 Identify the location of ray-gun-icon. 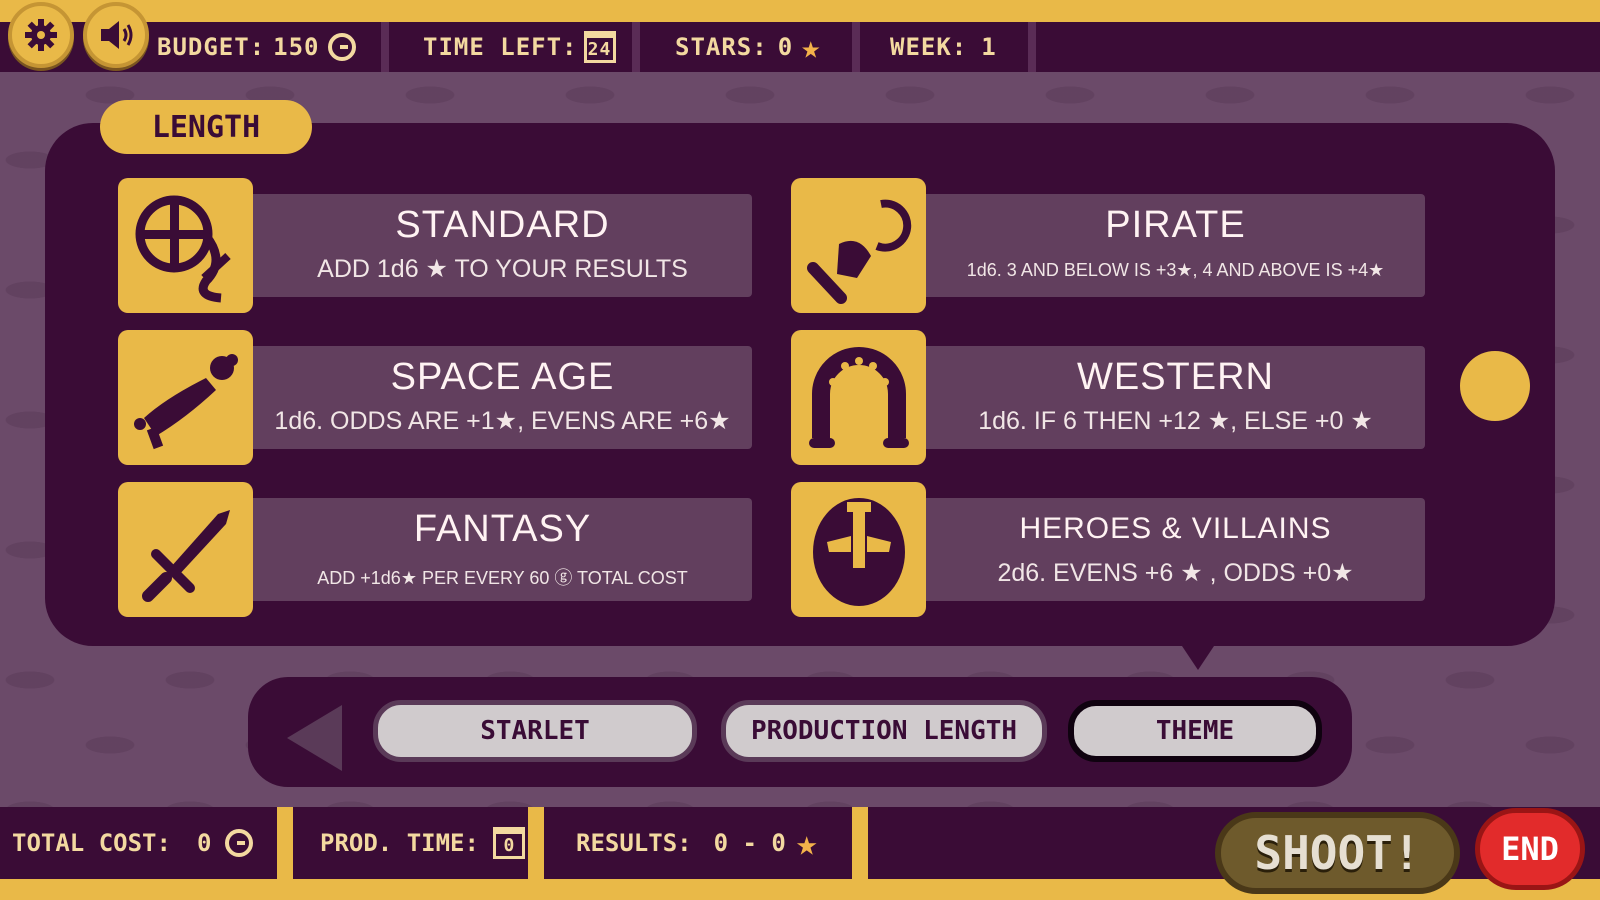
(185, 397).